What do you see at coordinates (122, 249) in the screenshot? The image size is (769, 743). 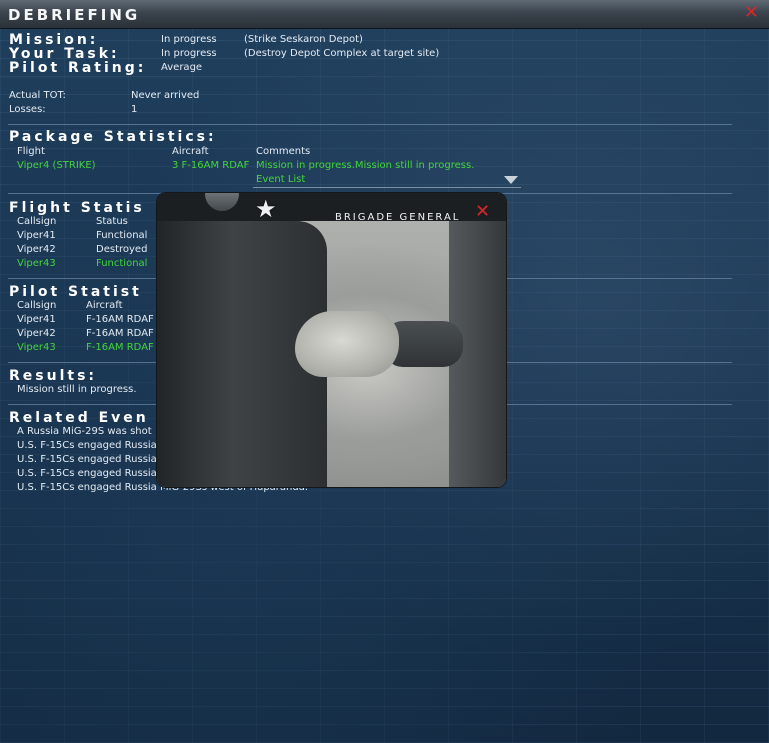 I see `flight-row-status: Destroyed` at bounding box center [122, 249].